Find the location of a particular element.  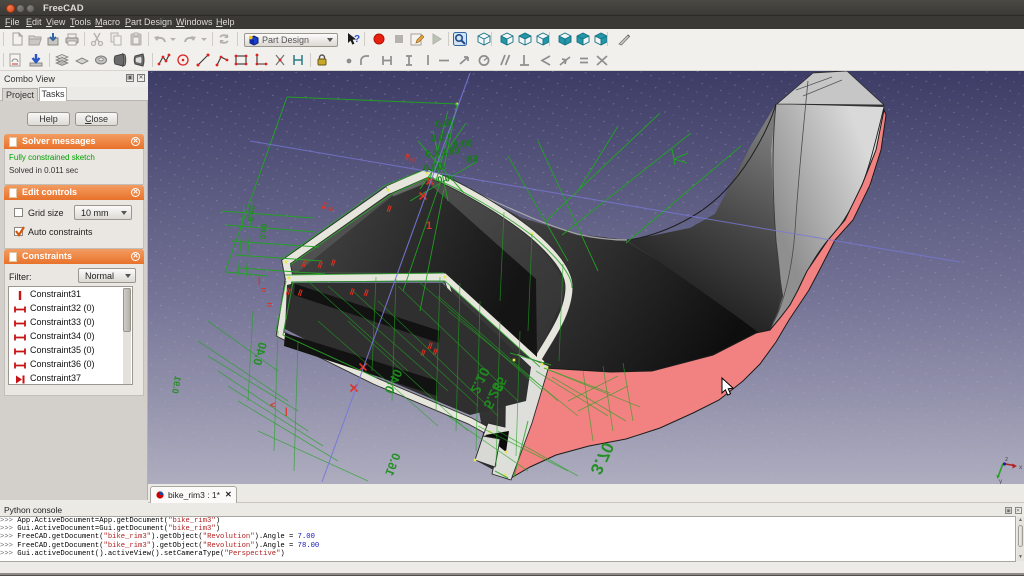

svg-text: 56 is located at coordinates (330, 210).